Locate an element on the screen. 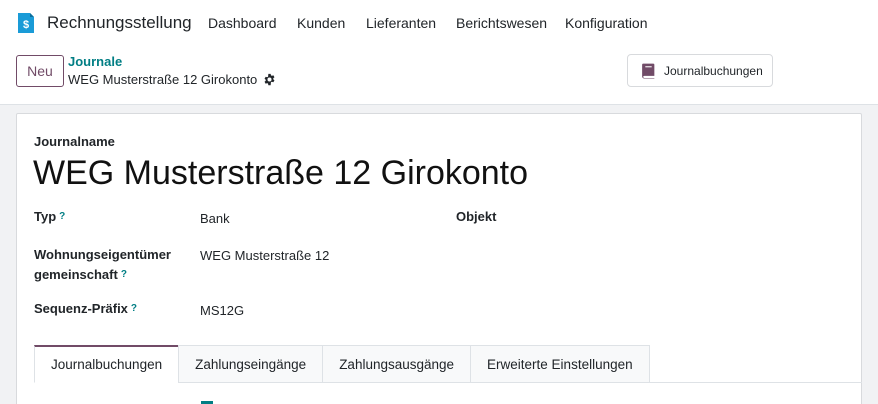  journal-entries-button: Journalbuchungen is located at coordinates (700, 70).